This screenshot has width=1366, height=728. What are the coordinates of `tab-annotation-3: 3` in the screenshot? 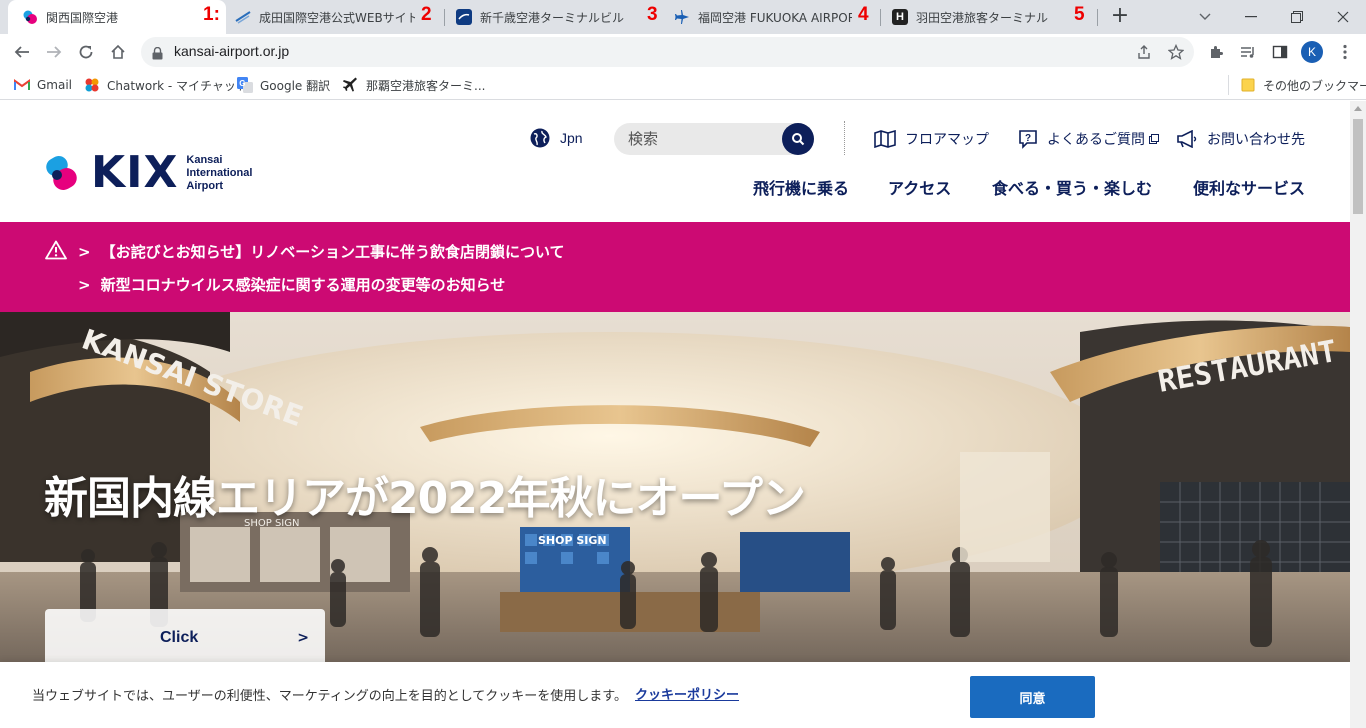 It's located at (652, 14).